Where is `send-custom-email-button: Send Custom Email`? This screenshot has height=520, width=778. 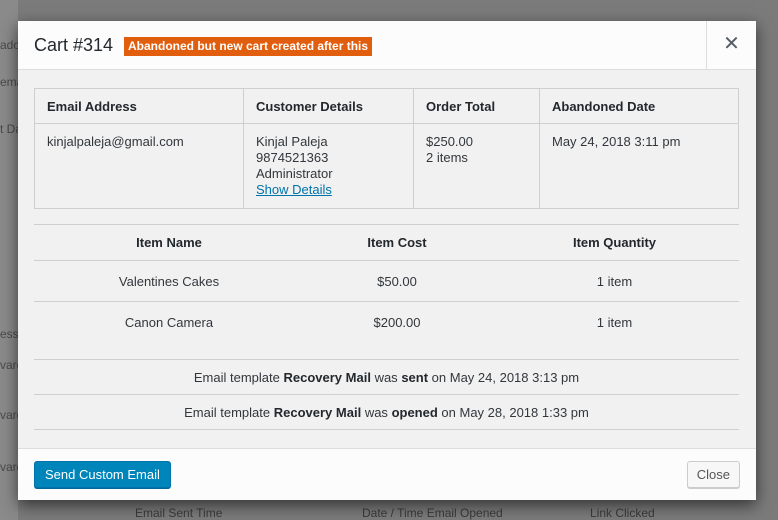
send-custom-email-button: Send Custom Email is located at coordinates (102, 474).